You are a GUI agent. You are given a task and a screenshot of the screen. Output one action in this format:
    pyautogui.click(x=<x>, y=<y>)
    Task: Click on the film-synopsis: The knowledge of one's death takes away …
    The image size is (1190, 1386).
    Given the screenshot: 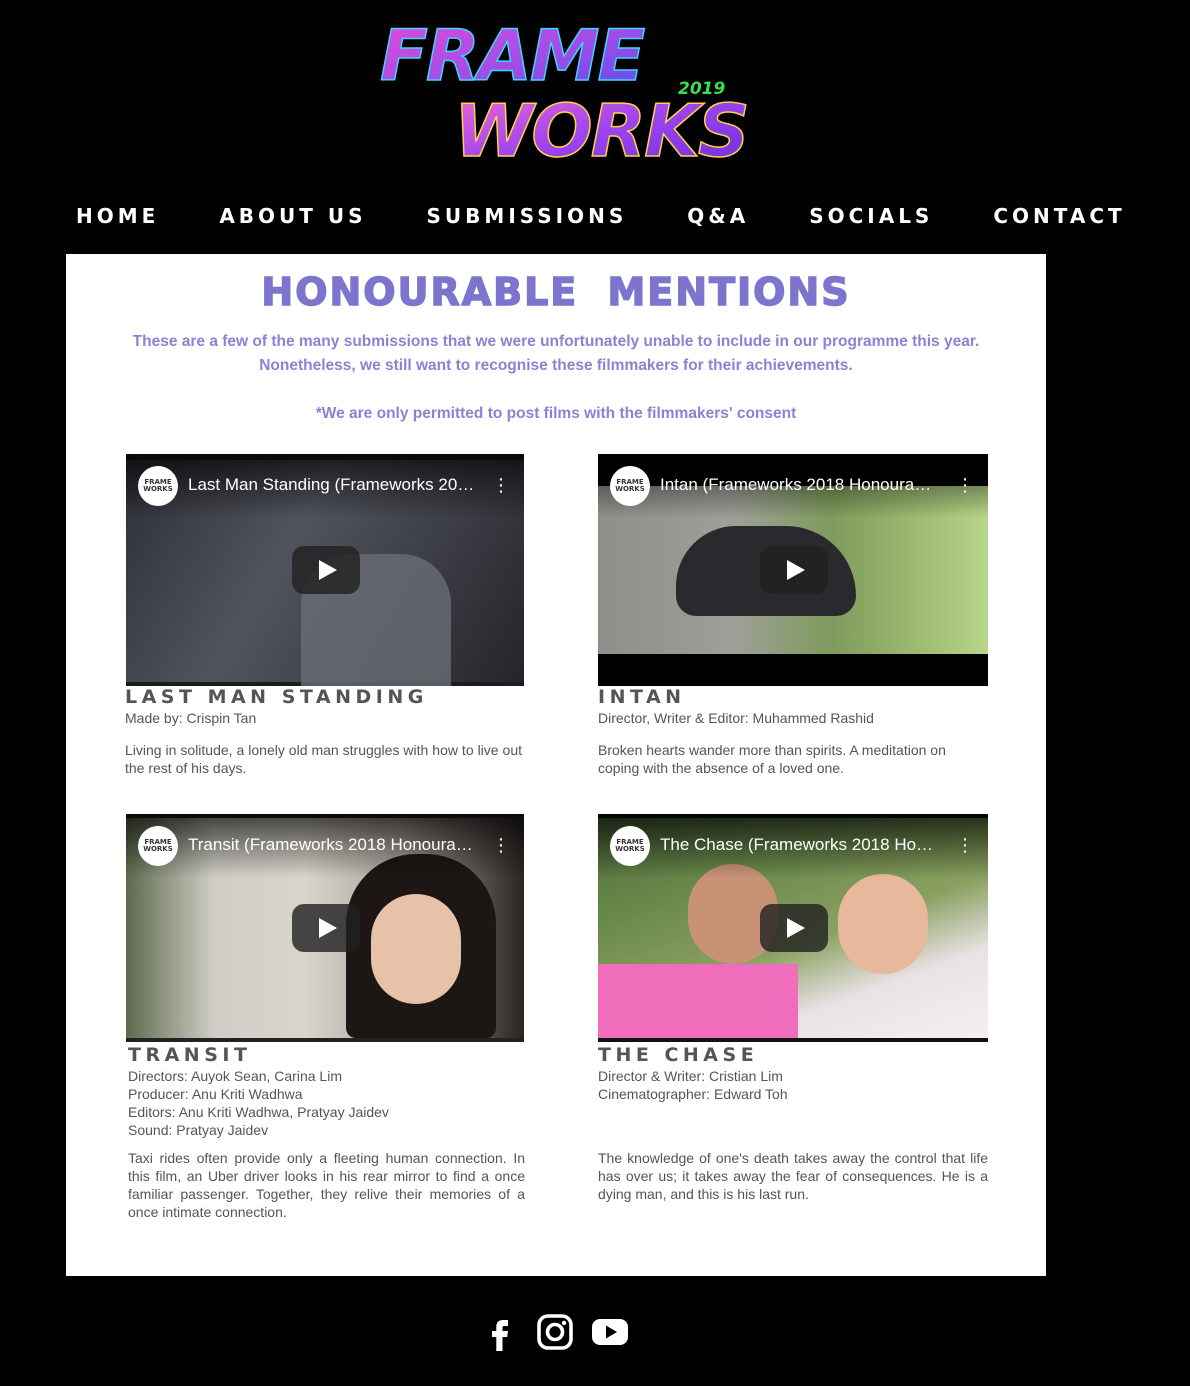 What is the action you would take?
    pyautogui.click(x=793, y=1176)
    